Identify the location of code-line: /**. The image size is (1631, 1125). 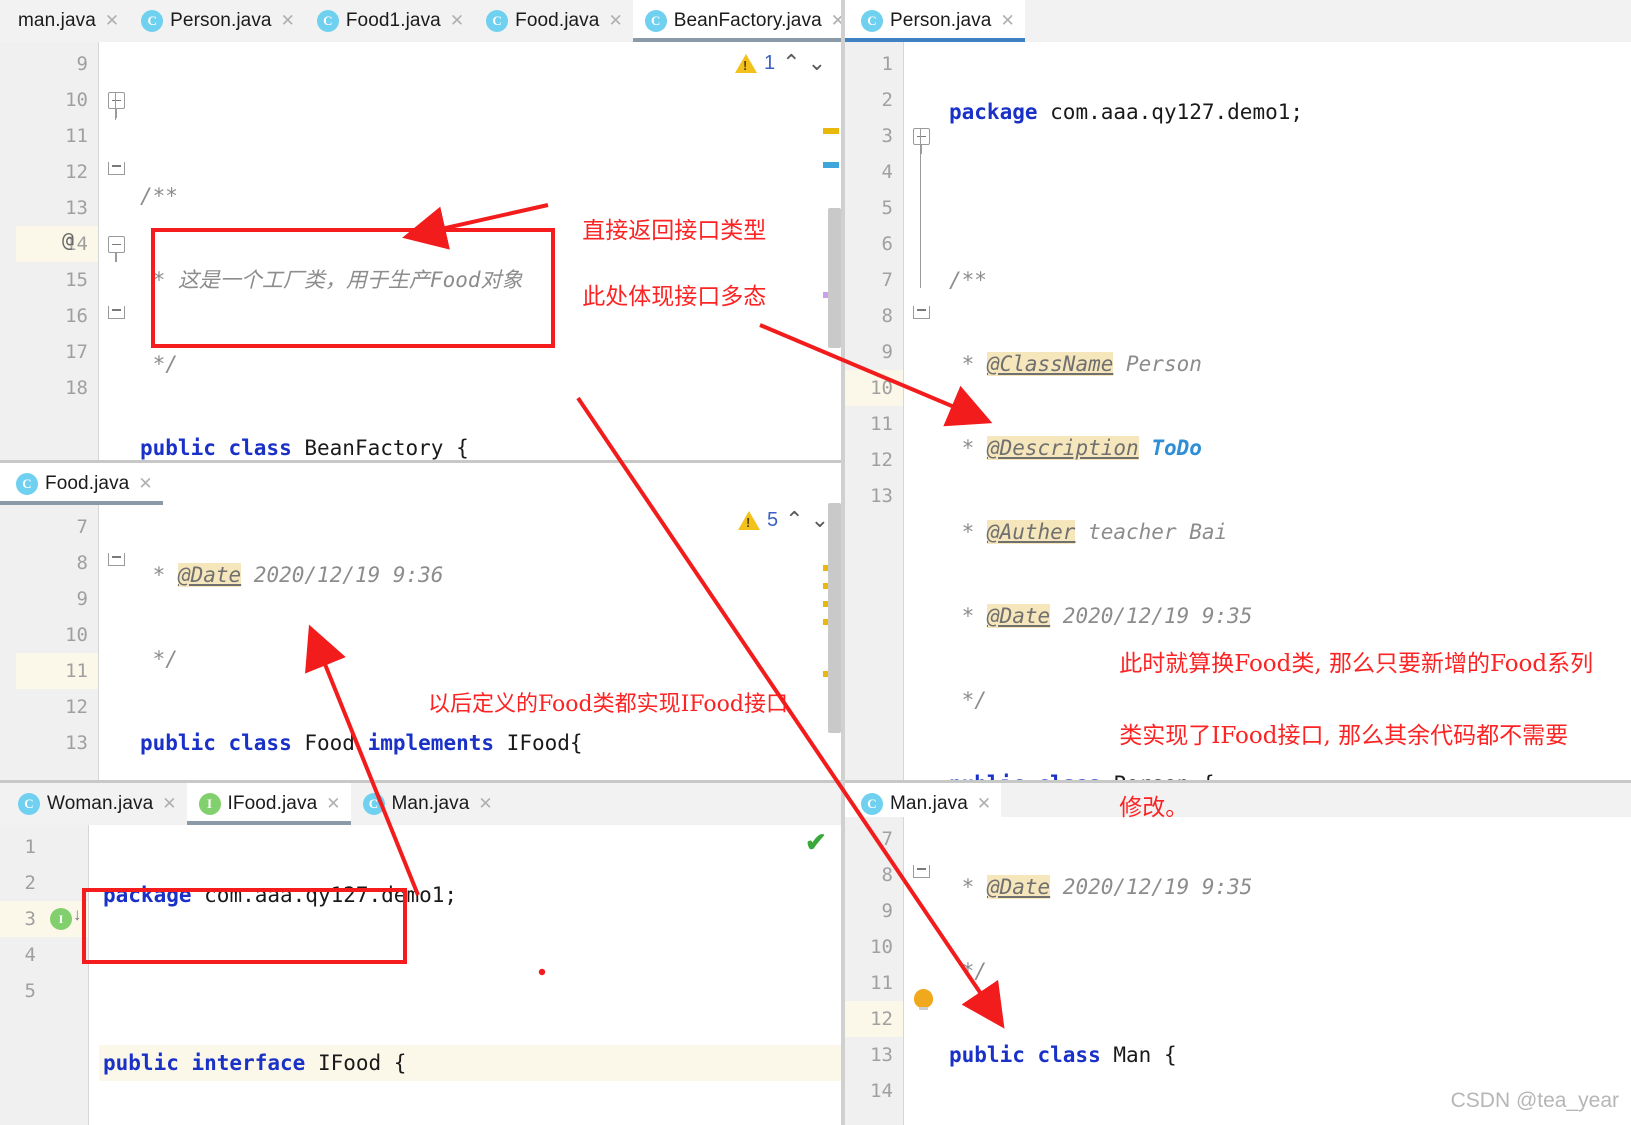
(968, 280).